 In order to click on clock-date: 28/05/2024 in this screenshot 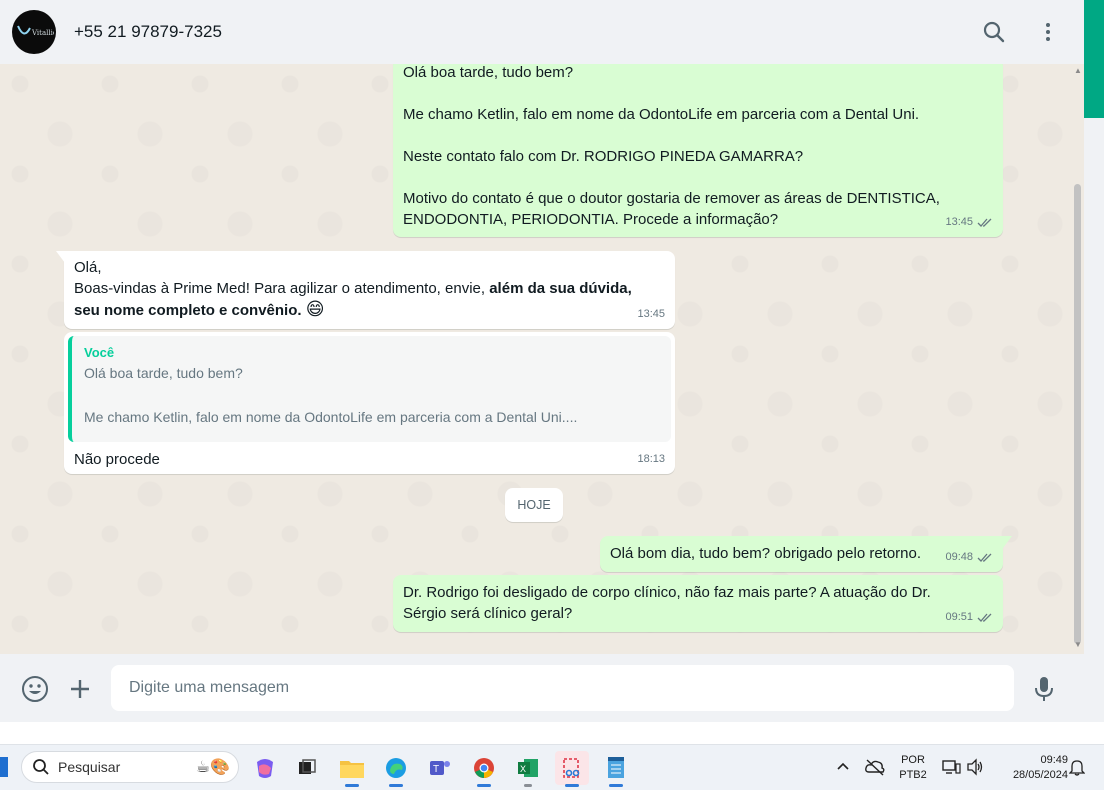, I will do `click(1040, 775)`.